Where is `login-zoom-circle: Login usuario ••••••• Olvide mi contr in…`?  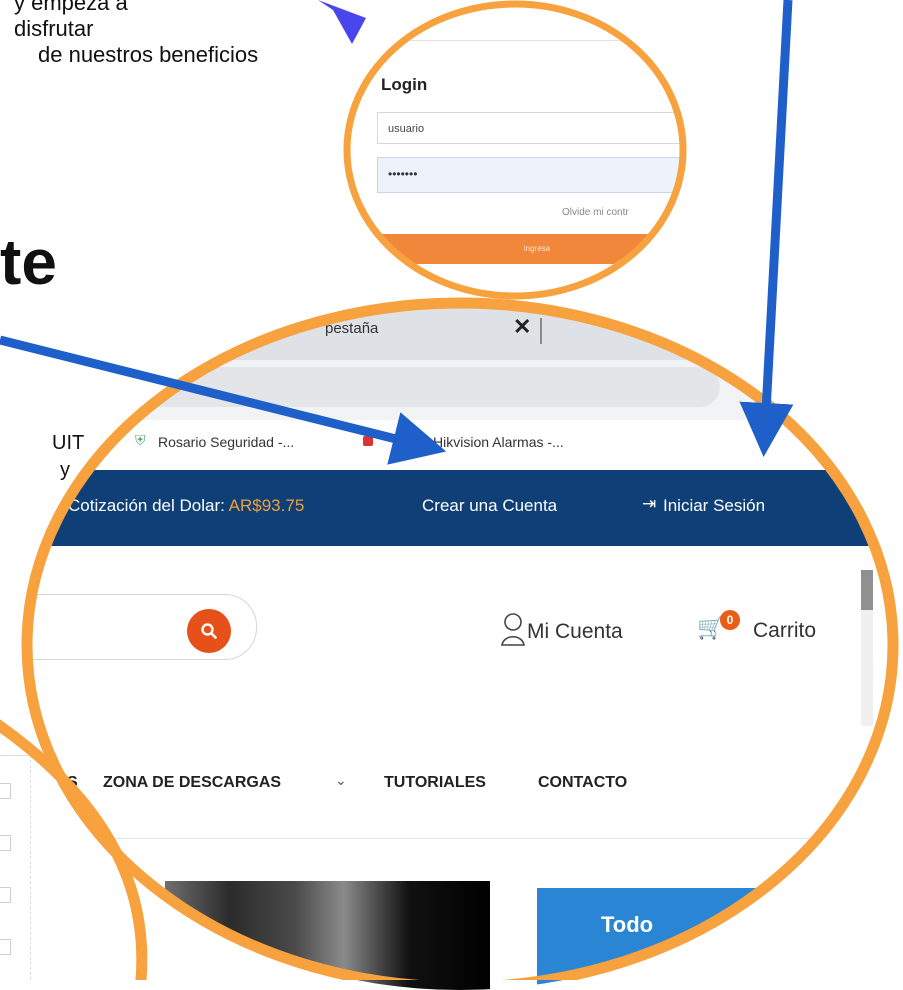
login-zoom-circle: Login usuario ••••••• Olvide mi contr in… is located at coordinates (515, 150).